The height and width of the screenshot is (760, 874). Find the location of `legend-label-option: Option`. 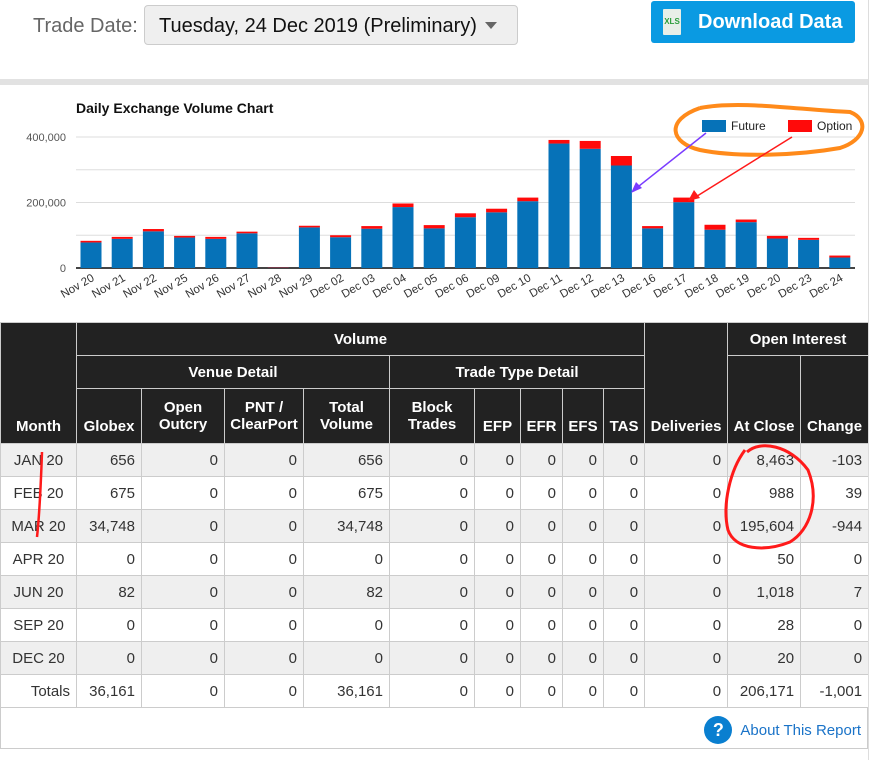

legend-label-option: Option is located at coordinates (834, 126).